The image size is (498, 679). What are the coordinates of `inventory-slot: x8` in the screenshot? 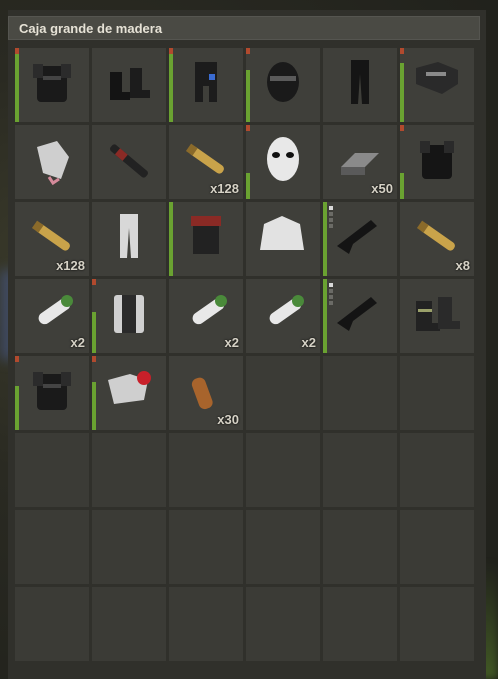 It's located at (437, 239).